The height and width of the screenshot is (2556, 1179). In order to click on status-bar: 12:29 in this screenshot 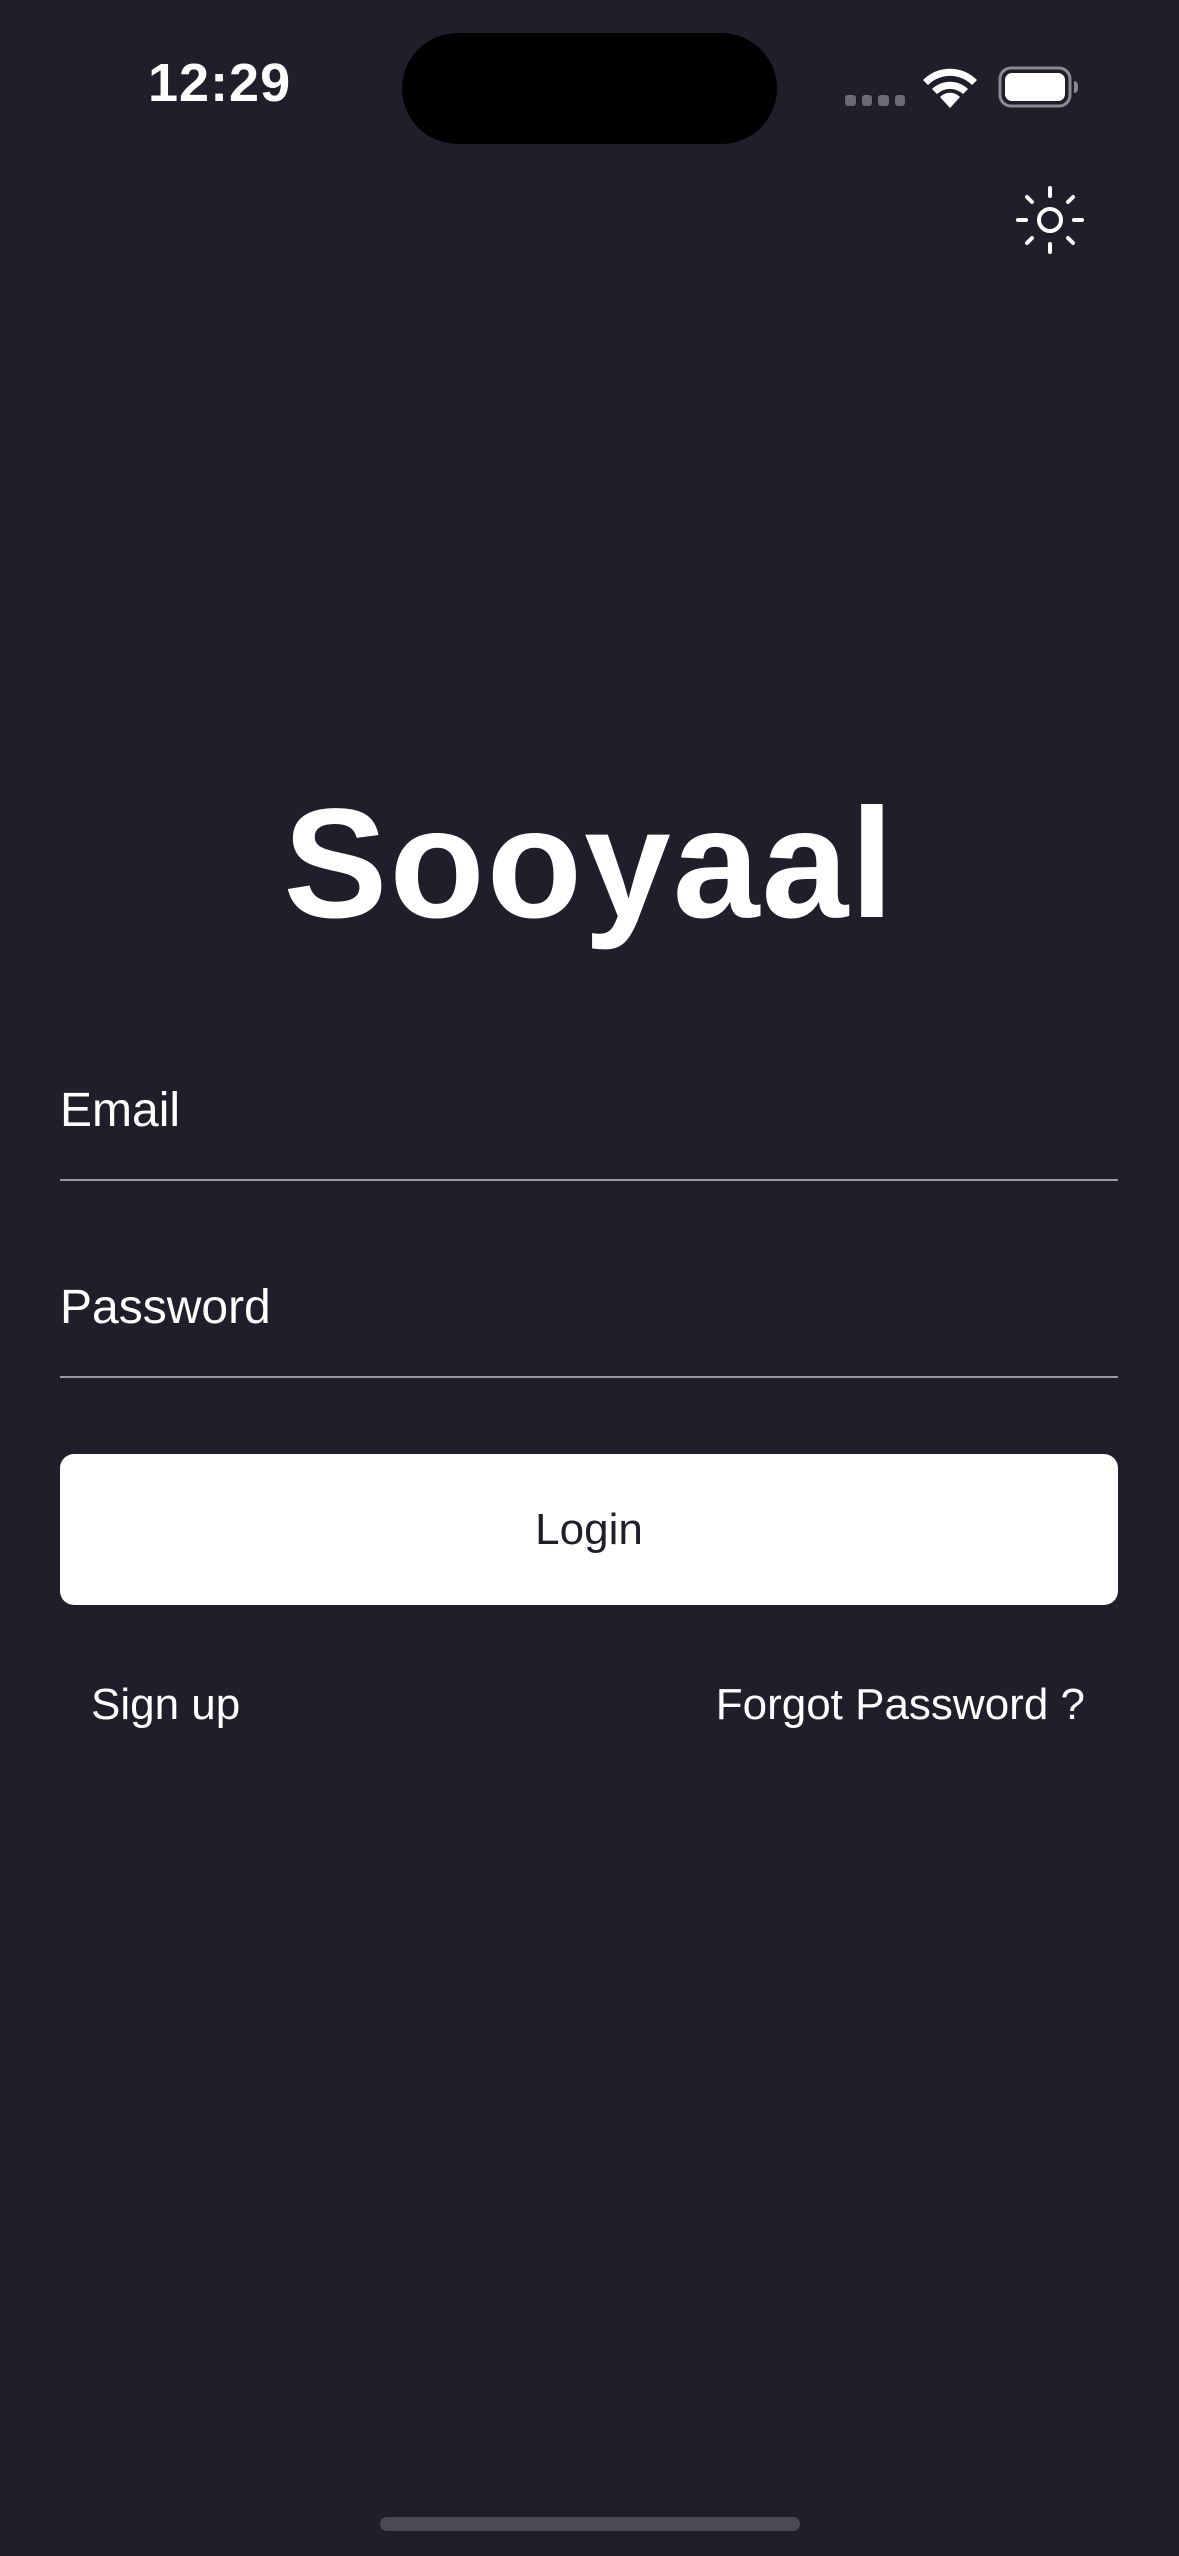, I will do `click(589, 85)`.